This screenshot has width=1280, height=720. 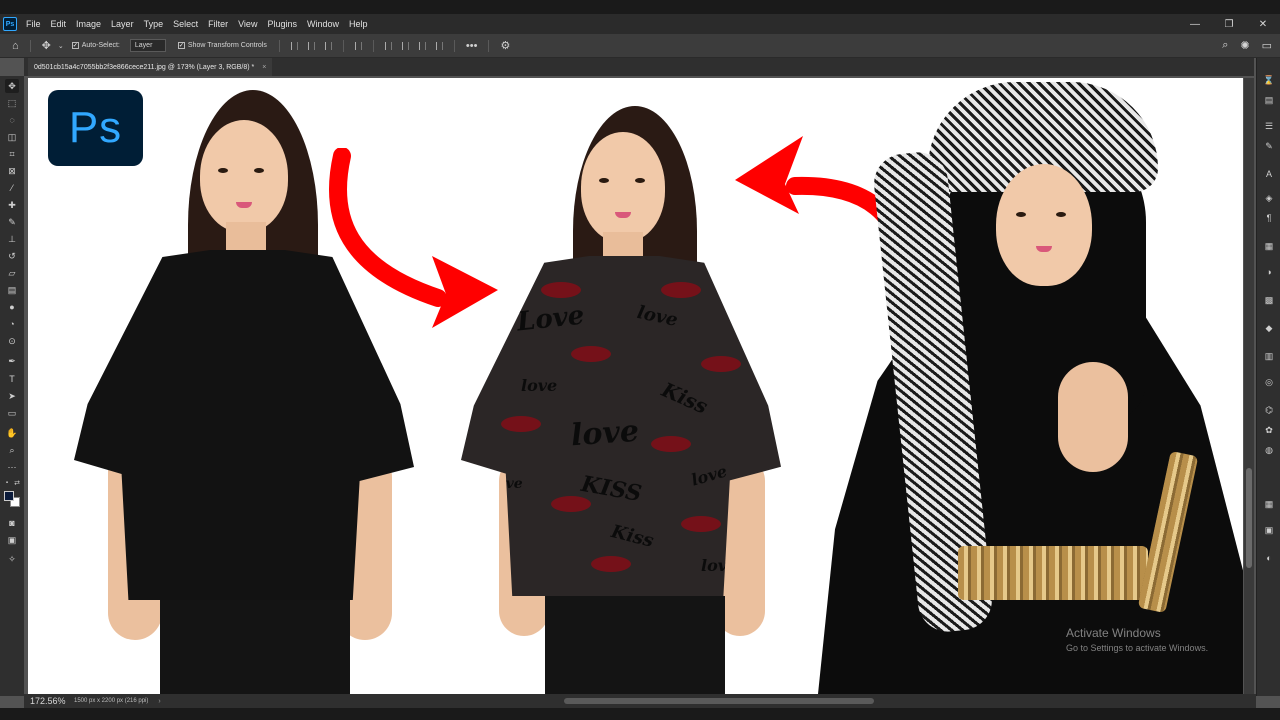 I want to click on quick-mask-icon: ◙, so click(x=12, y=523).